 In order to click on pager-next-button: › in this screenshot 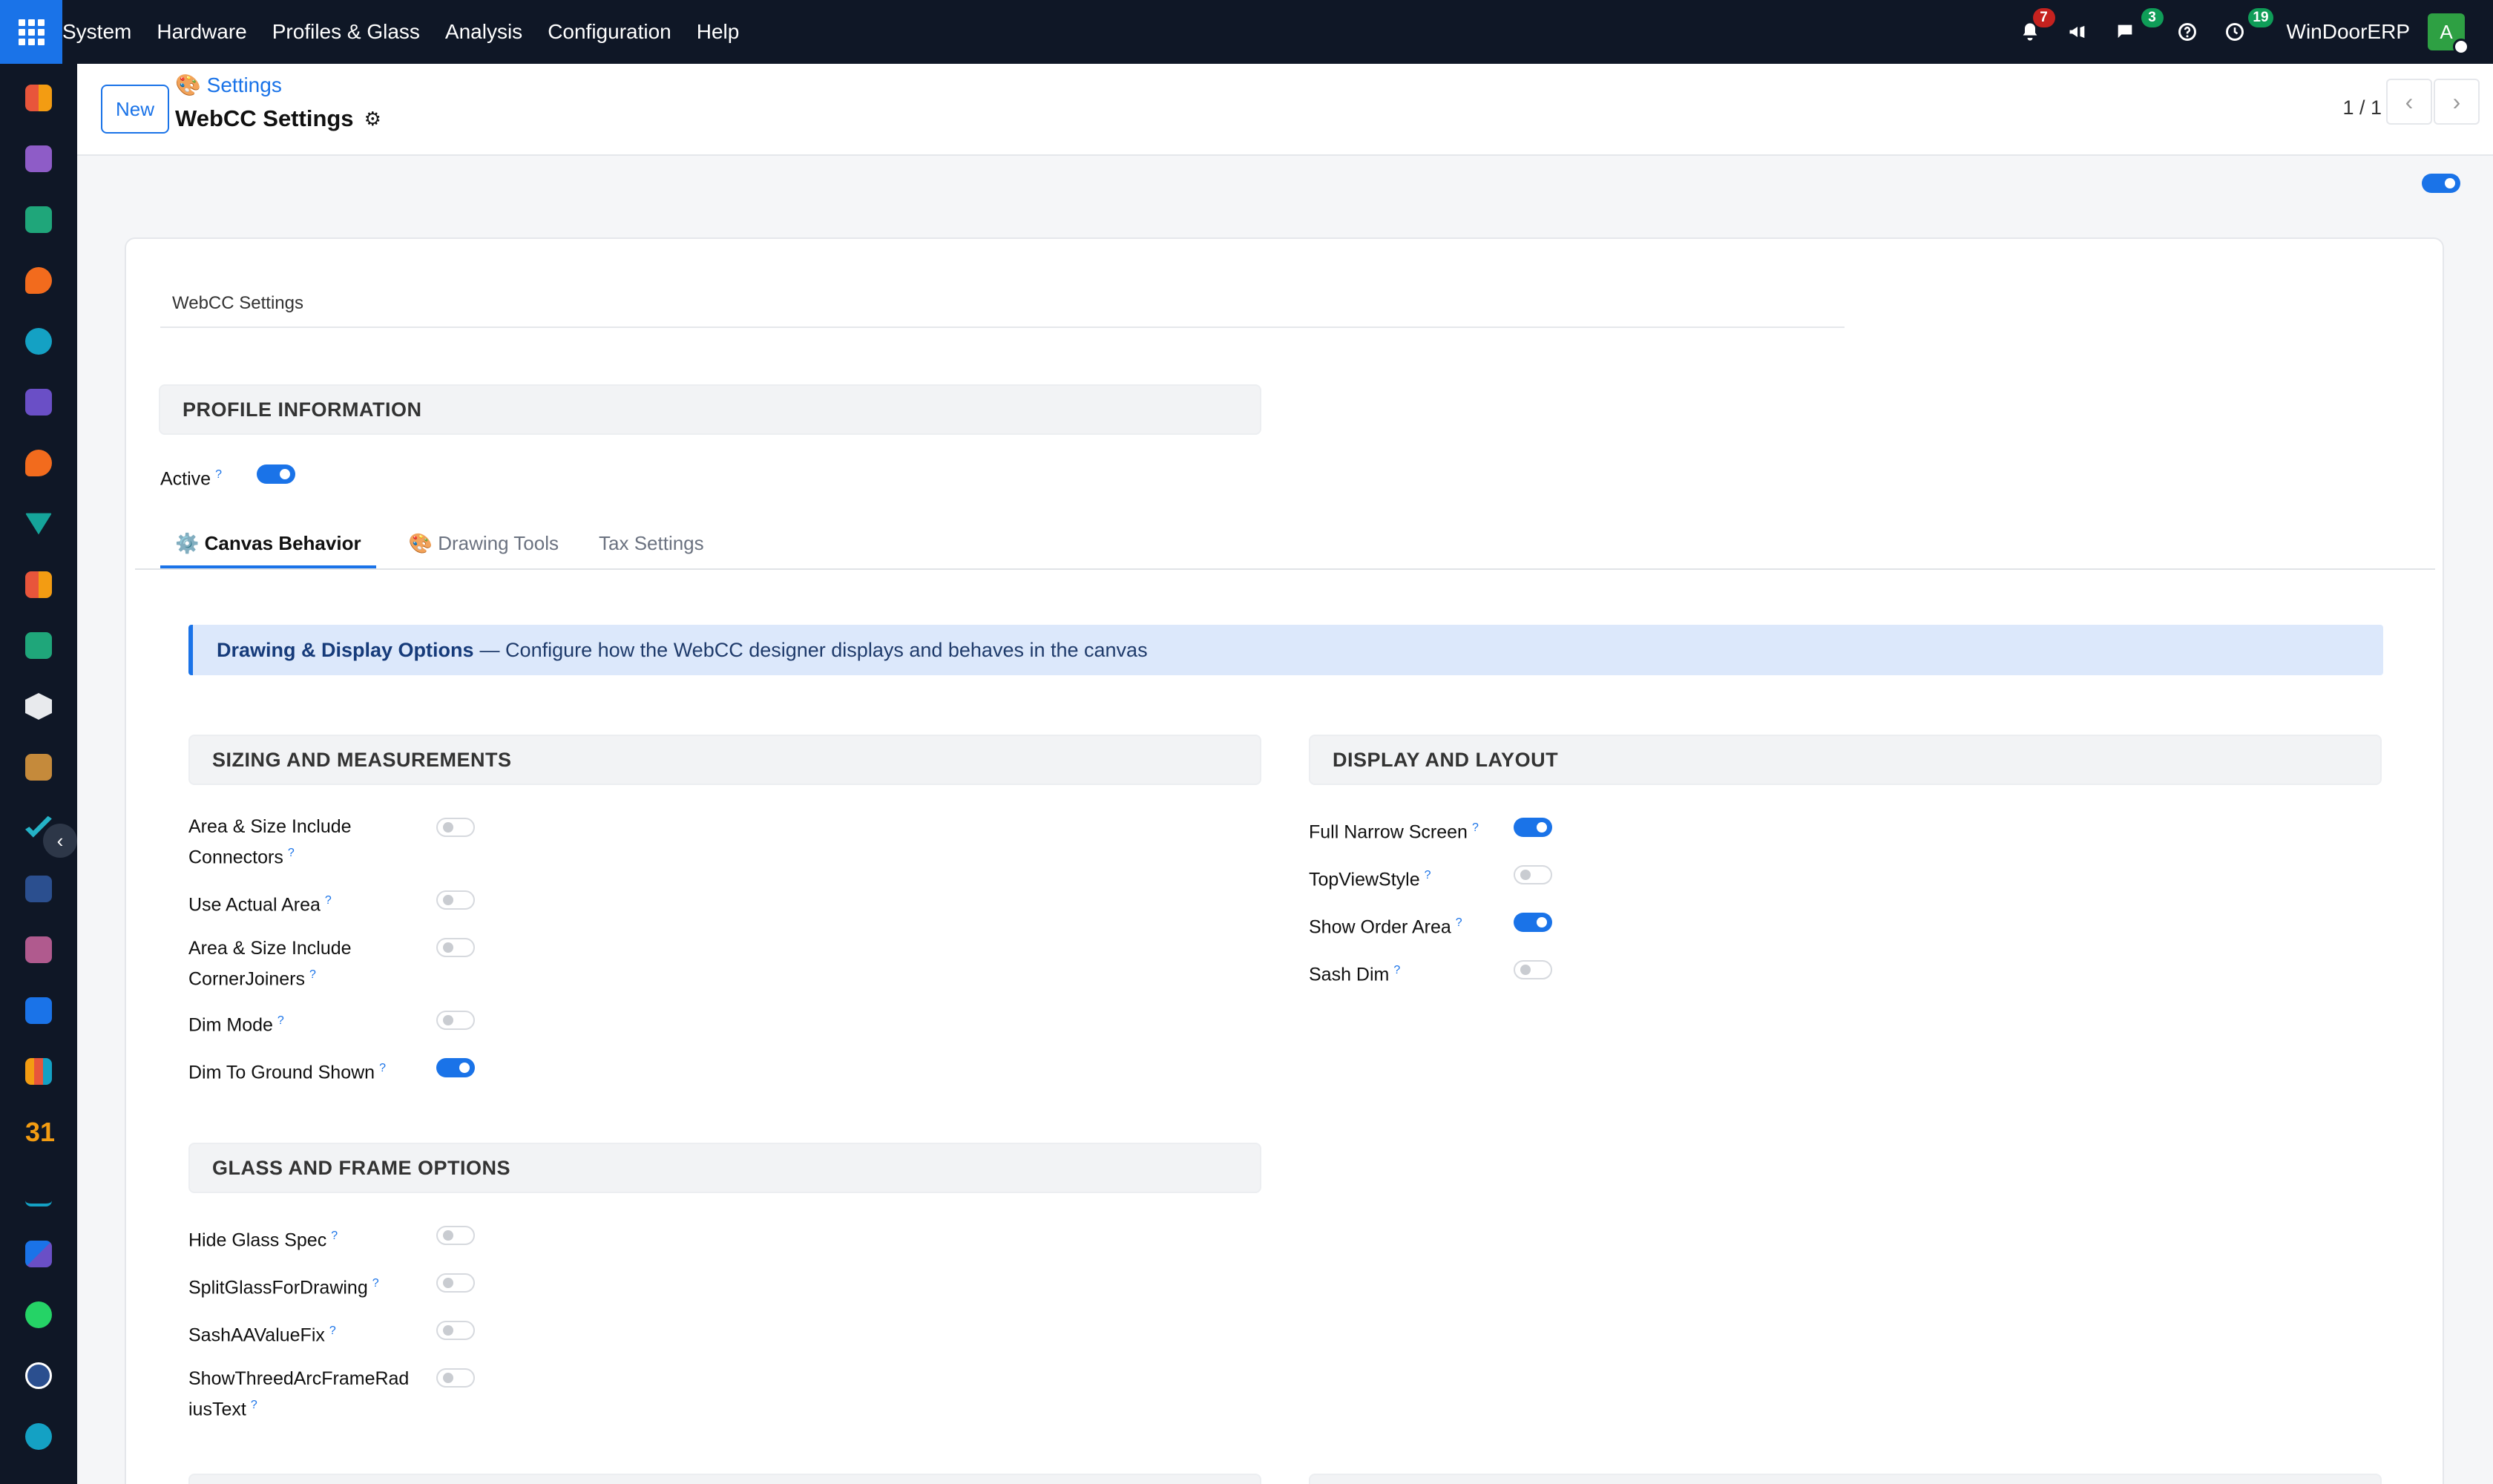, I will do `click(2457, 102)`.